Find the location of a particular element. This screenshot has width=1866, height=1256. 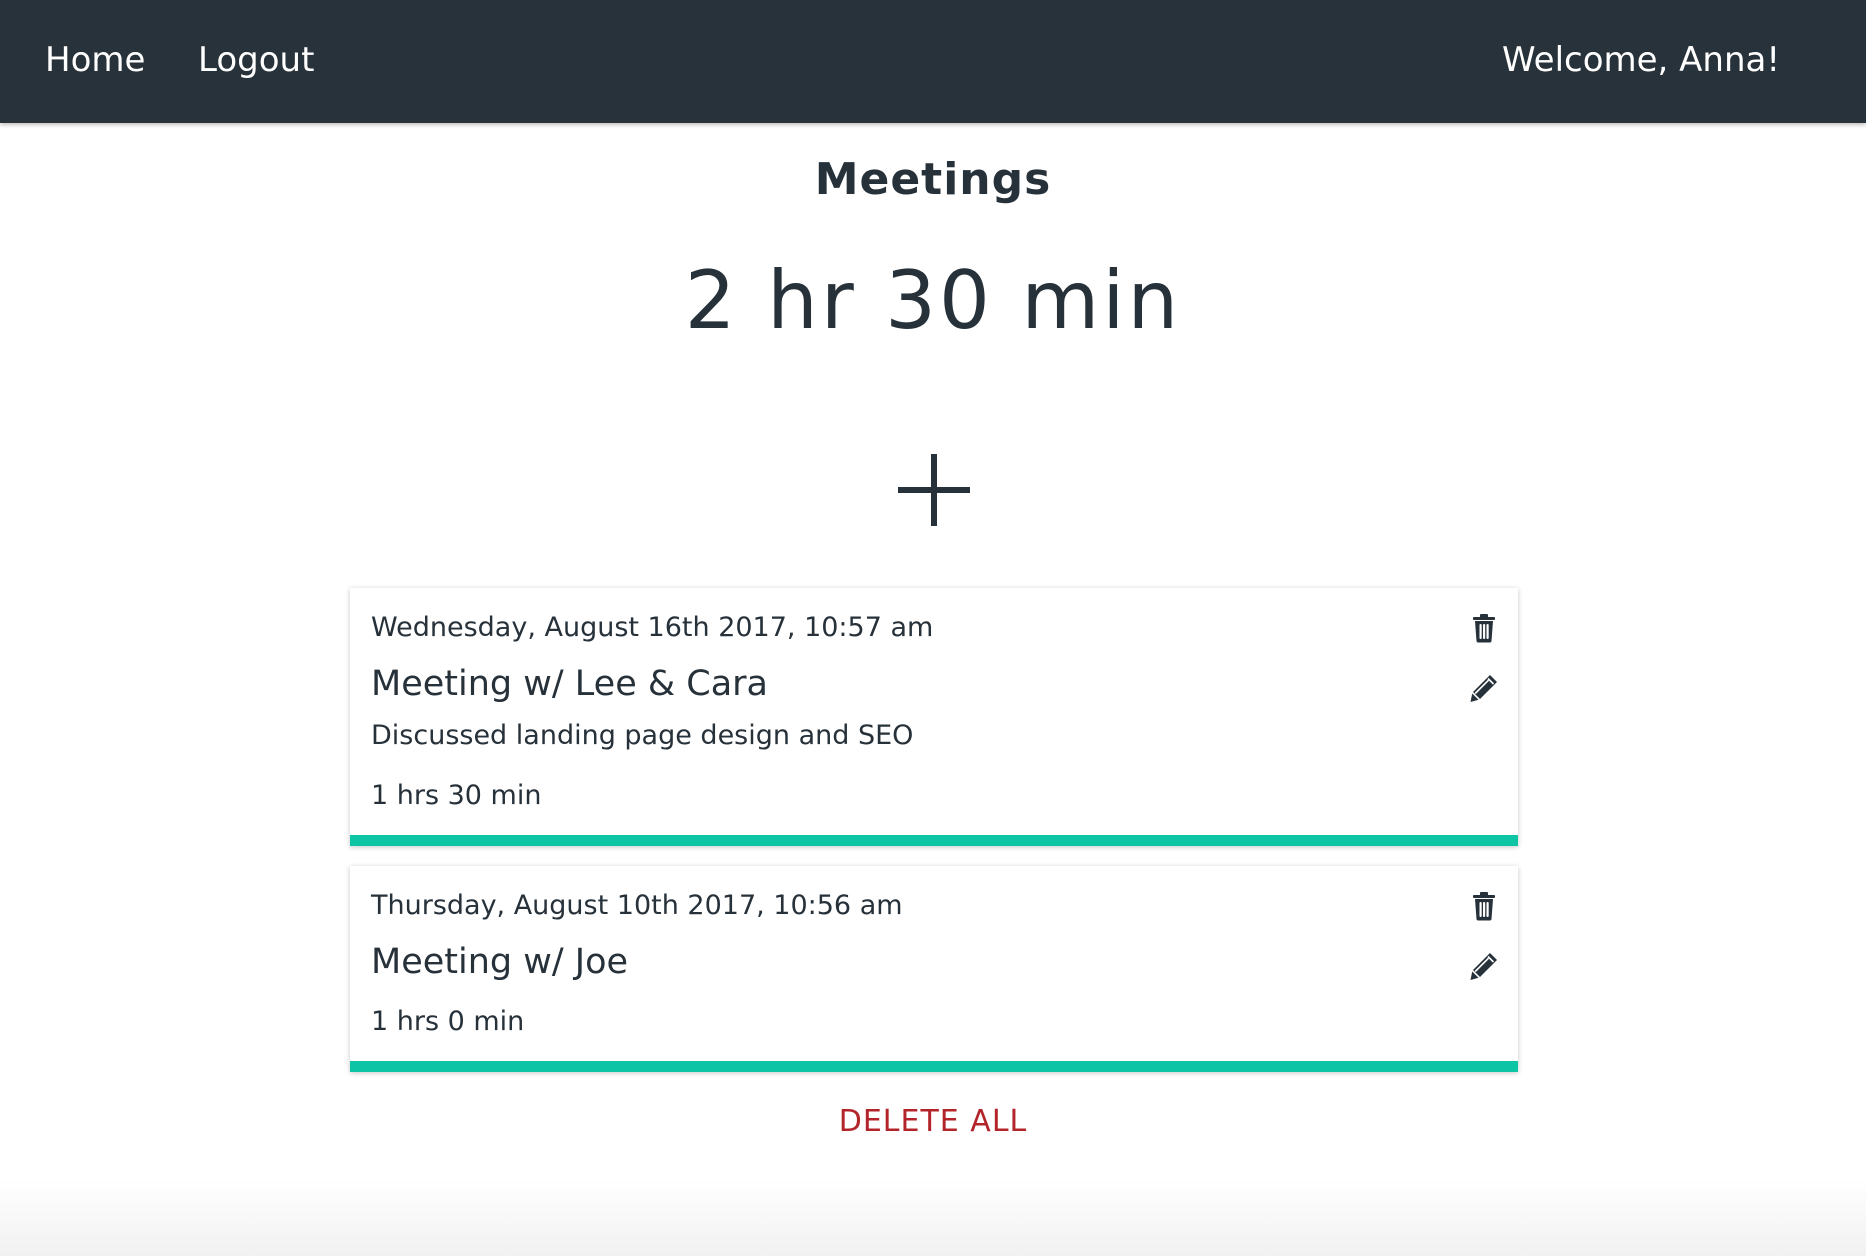

page-title: Meetings is located at coordinates (933, 179).